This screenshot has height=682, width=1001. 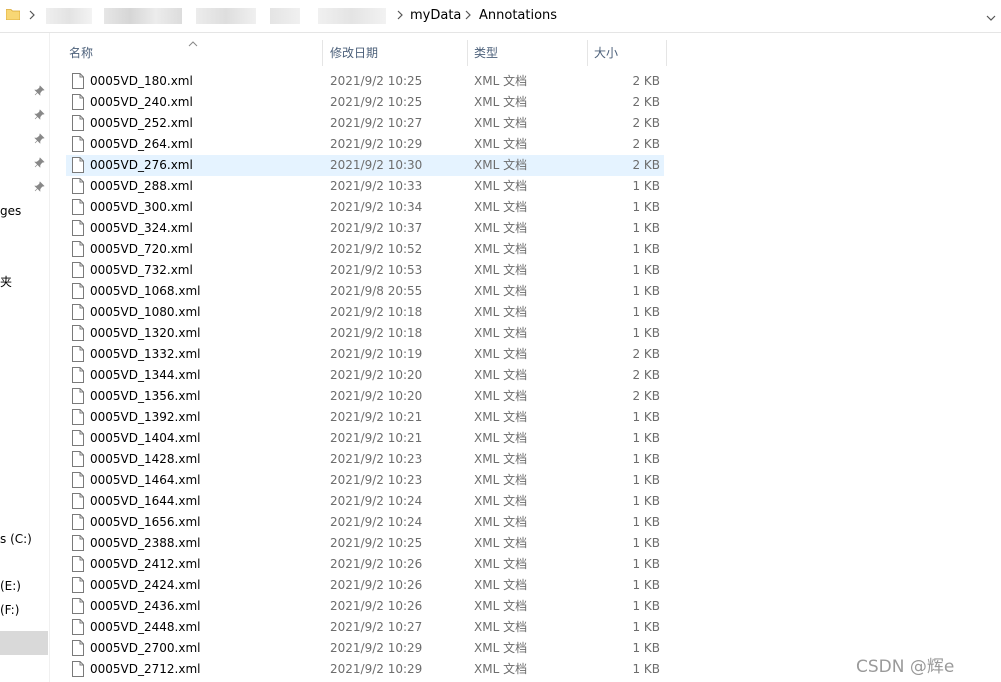 I want to click on nav-item-drive-f: (F:), so click(x=24, y=610).